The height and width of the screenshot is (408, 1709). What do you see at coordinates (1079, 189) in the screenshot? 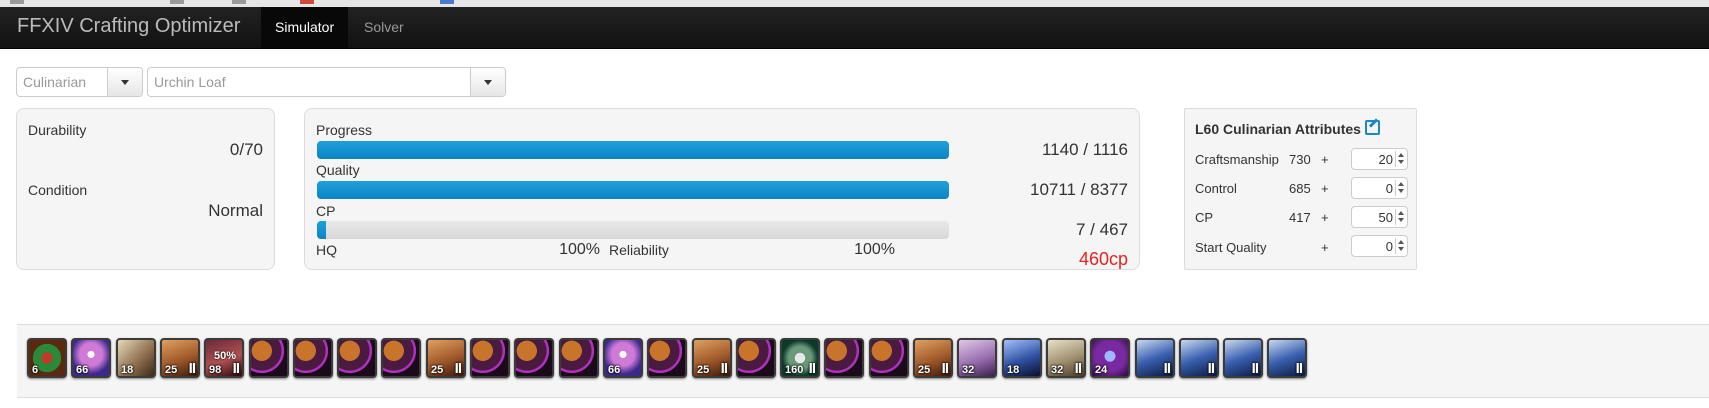
I see `quality-value: 10711 / 8377` at bounding box center [1079, 189].